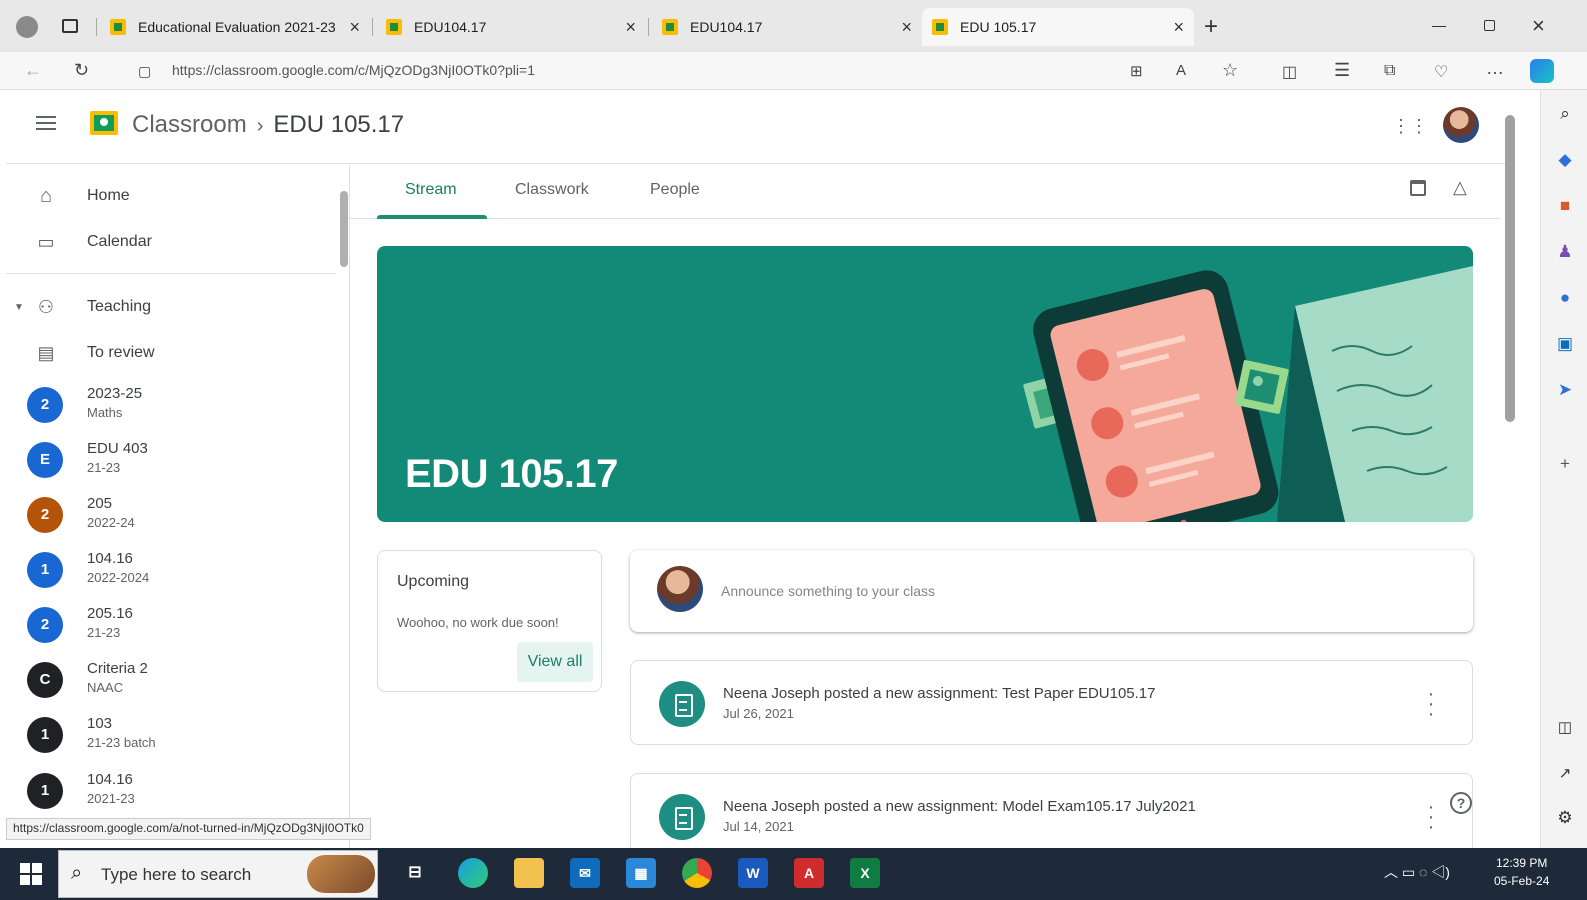 The image size is (1587, 900). I want to click on sidebar-class-item: 1 104.16 2022-2024, so click(171, 570).